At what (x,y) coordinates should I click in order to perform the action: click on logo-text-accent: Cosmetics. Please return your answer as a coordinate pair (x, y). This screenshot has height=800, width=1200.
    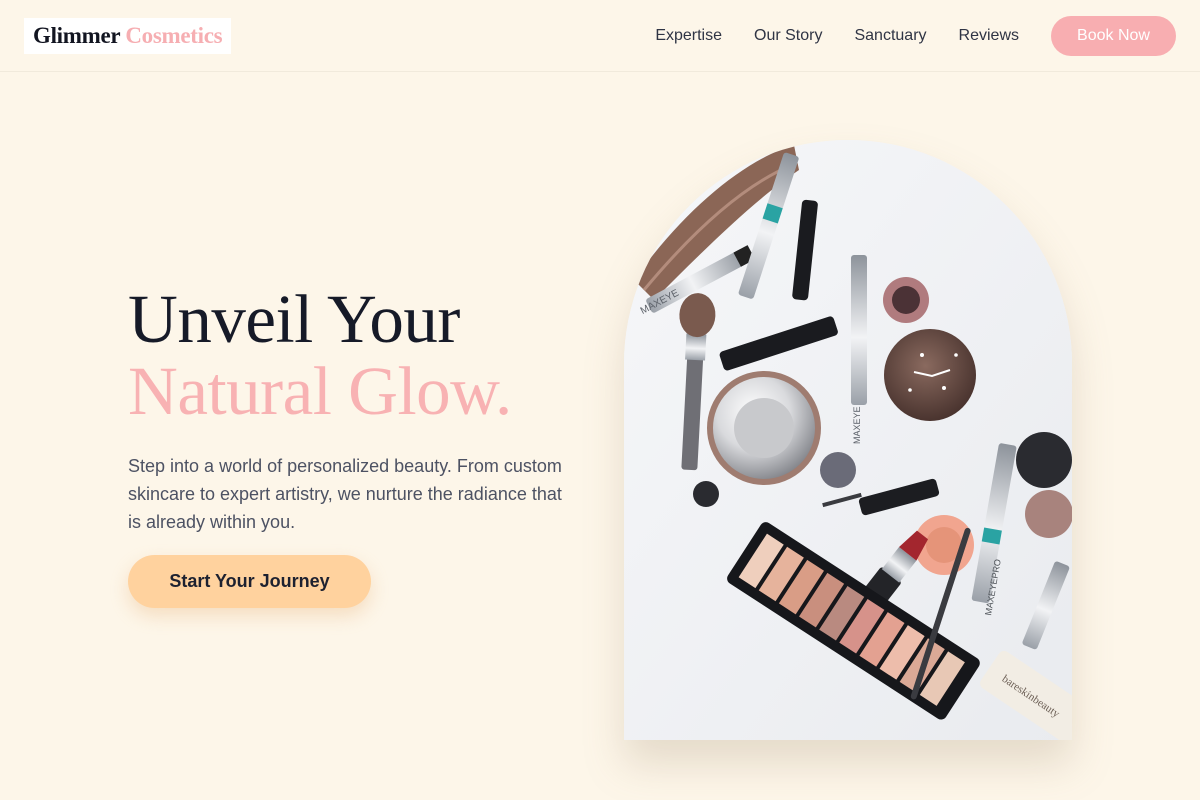
    Looking at the image, I should click on (174, 35).